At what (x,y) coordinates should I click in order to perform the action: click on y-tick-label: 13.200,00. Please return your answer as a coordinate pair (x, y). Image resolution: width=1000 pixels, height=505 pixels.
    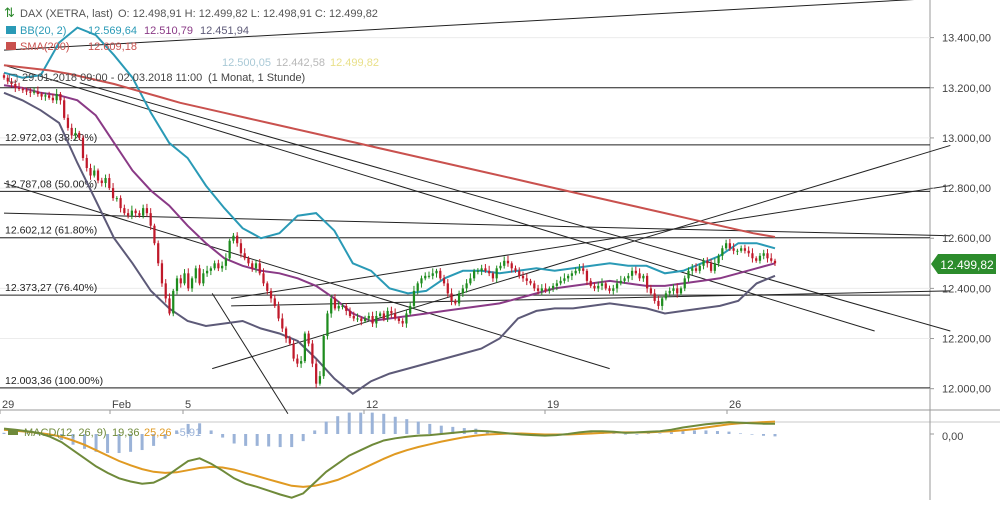
    Looking at the image, I should click on (966, 89).